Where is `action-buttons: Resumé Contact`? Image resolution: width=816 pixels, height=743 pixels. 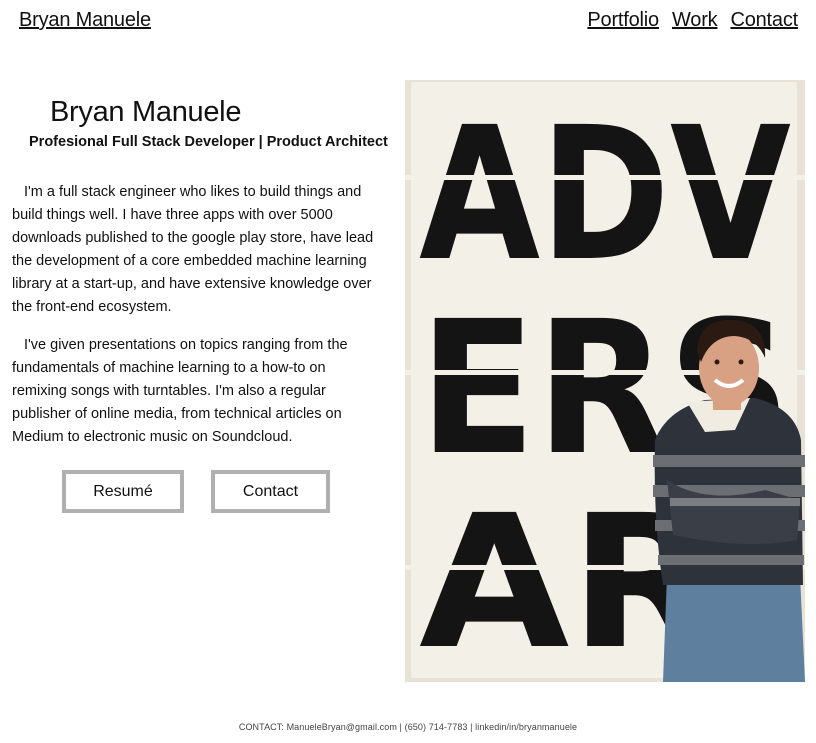
action-buttons: Resumé Contact is located at coordinates (196, 491).